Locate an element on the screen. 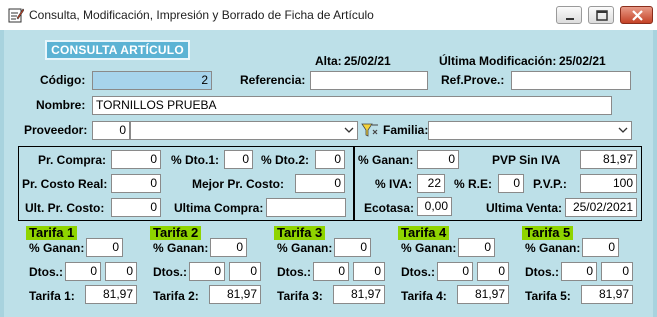  tarifa-title: Tarifa 4 is located at coordinates (424, 233).